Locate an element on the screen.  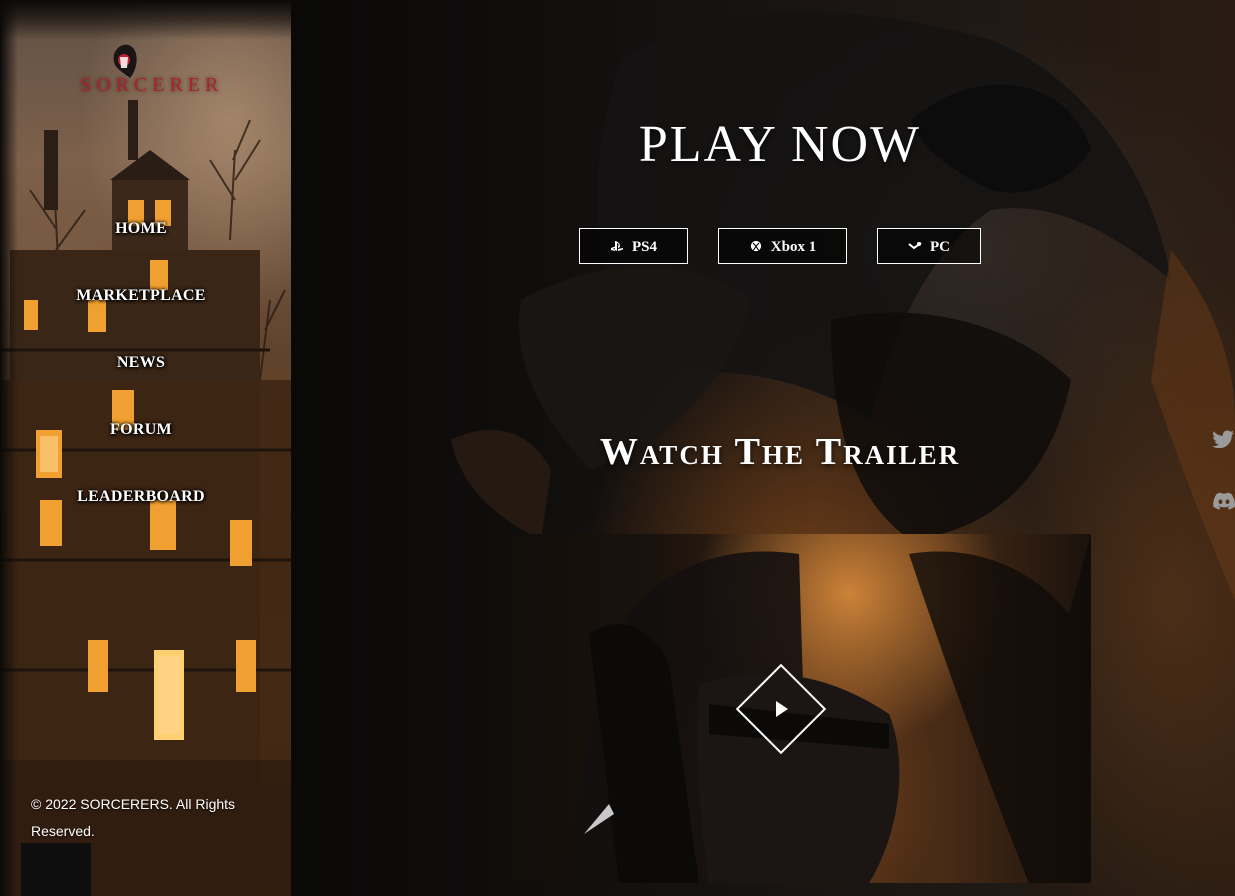
pc-label: PC is located at coordinates (940, 247).